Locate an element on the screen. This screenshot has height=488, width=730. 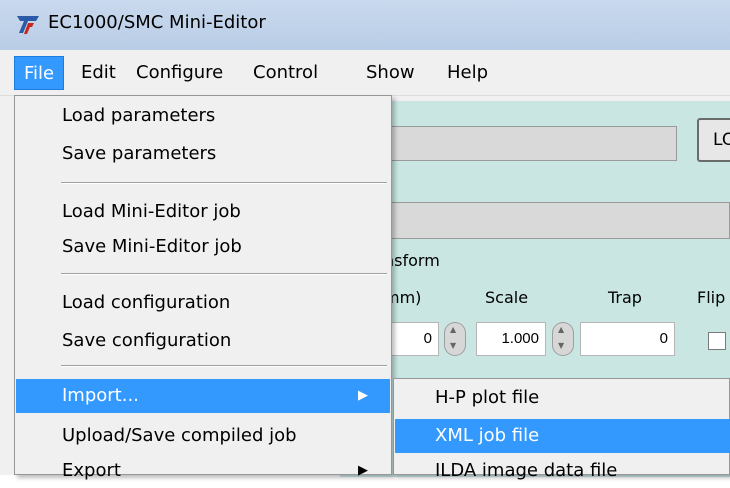
menu-item-save-job: Save Mini-Editor job is located at coordinates (203, 247).